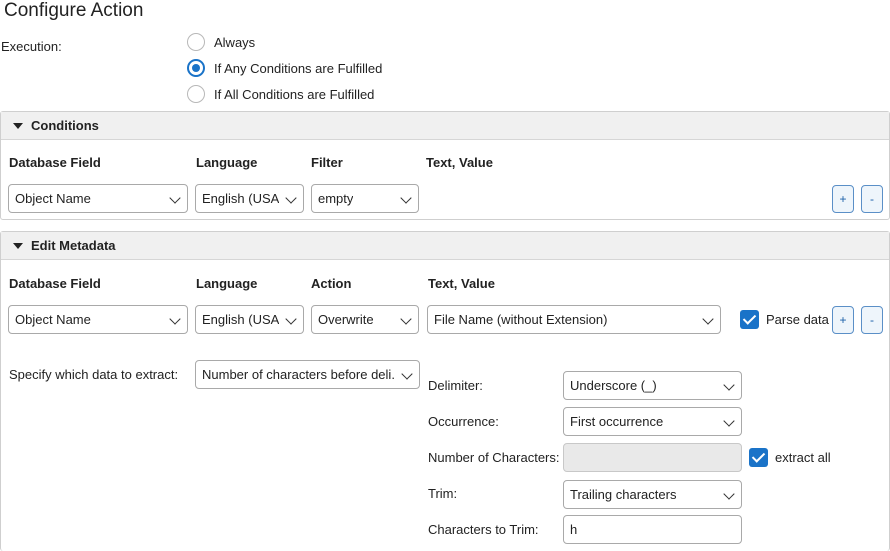 This screenshot has height=551, width=890. Describe the element at coordinates (98, 198) in the screenshot. I see `condition-field-select: Object Name` at that location.